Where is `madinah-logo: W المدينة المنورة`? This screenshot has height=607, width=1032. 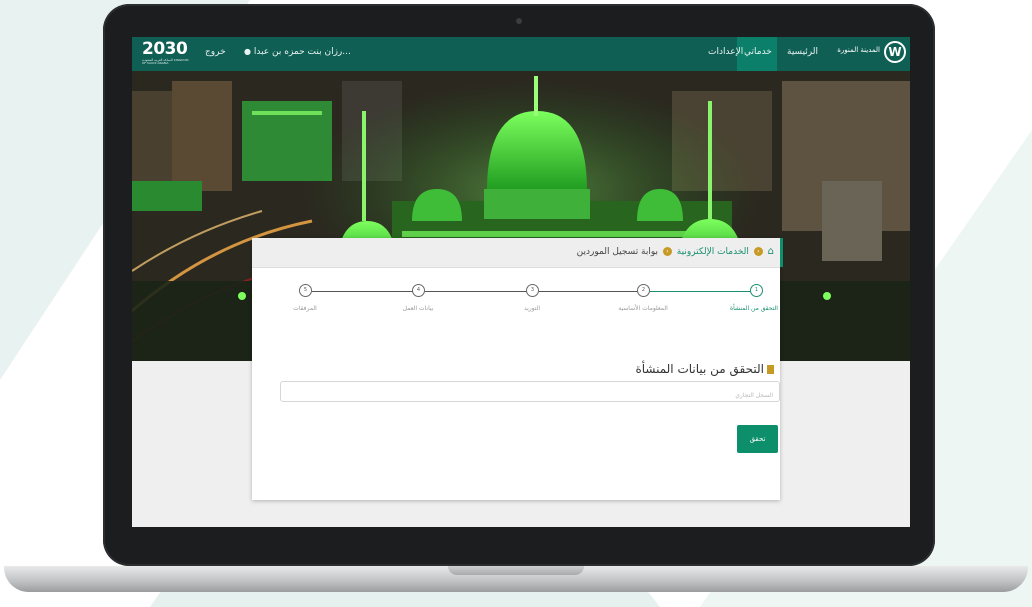
madinah-logo: W المدينة المنورة is located at coordinates (872, 54).